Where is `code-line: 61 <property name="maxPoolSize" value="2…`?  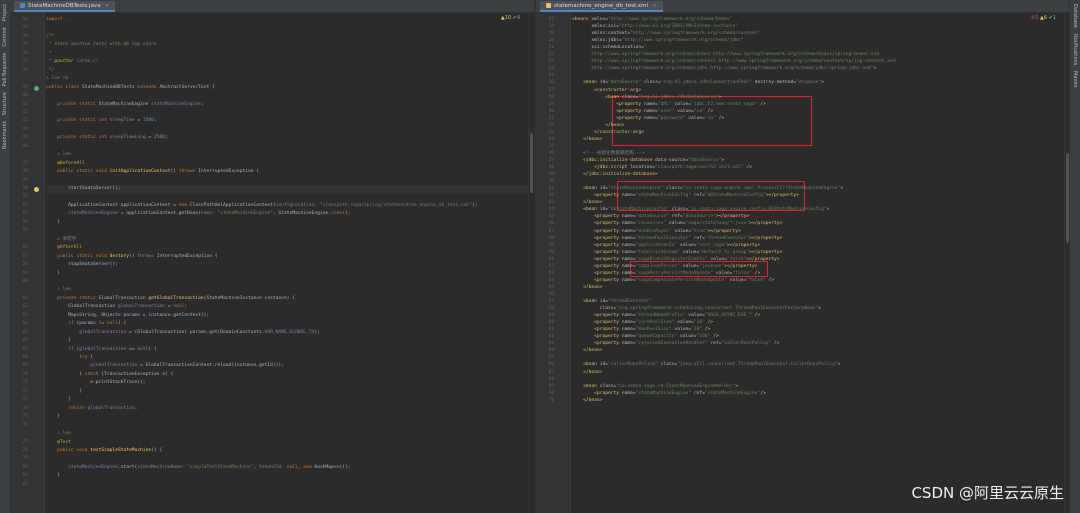
code-line: 61 <property name="maxPoolSize" value="2… is located at coordinates (806, 329).